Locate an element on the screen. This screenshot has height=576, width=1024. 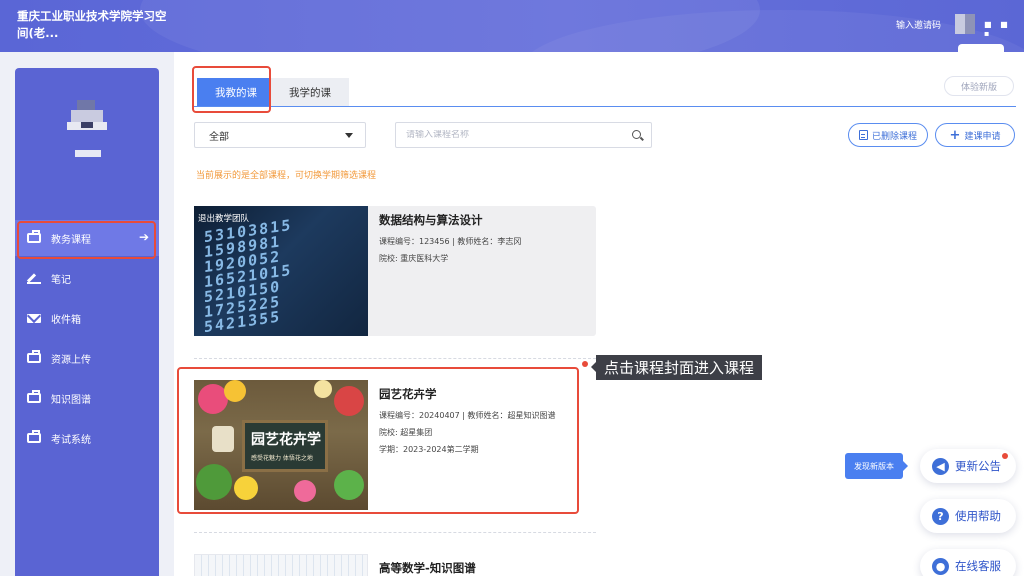
sidebar-item-label: 笔记 is located at coordinates (61, 280).